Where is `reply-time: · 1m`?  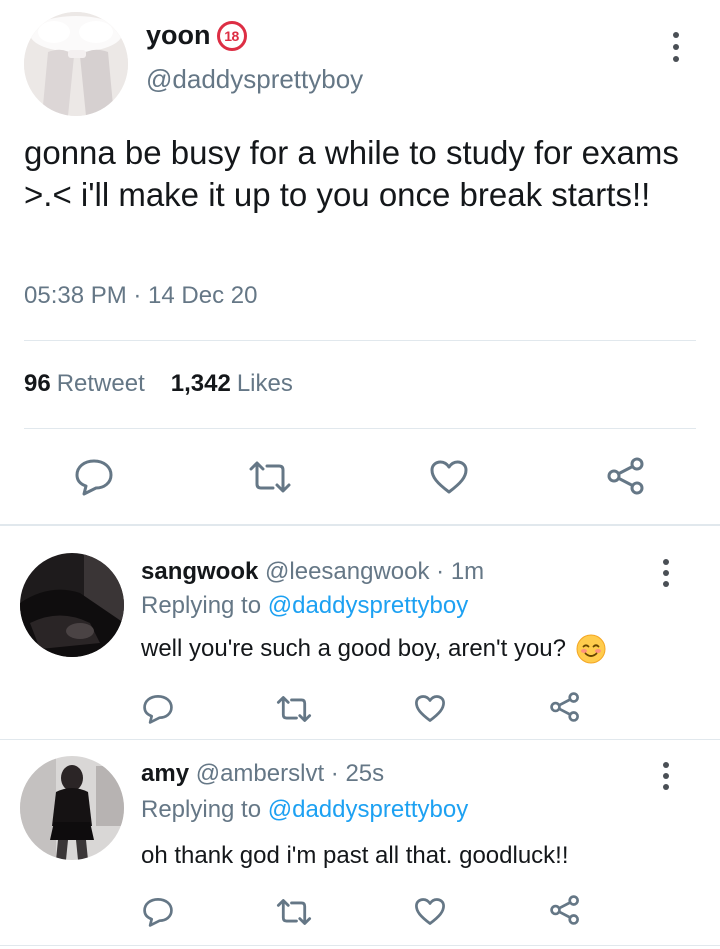
reply-time: · 1m is located at coordinates (457, 571).